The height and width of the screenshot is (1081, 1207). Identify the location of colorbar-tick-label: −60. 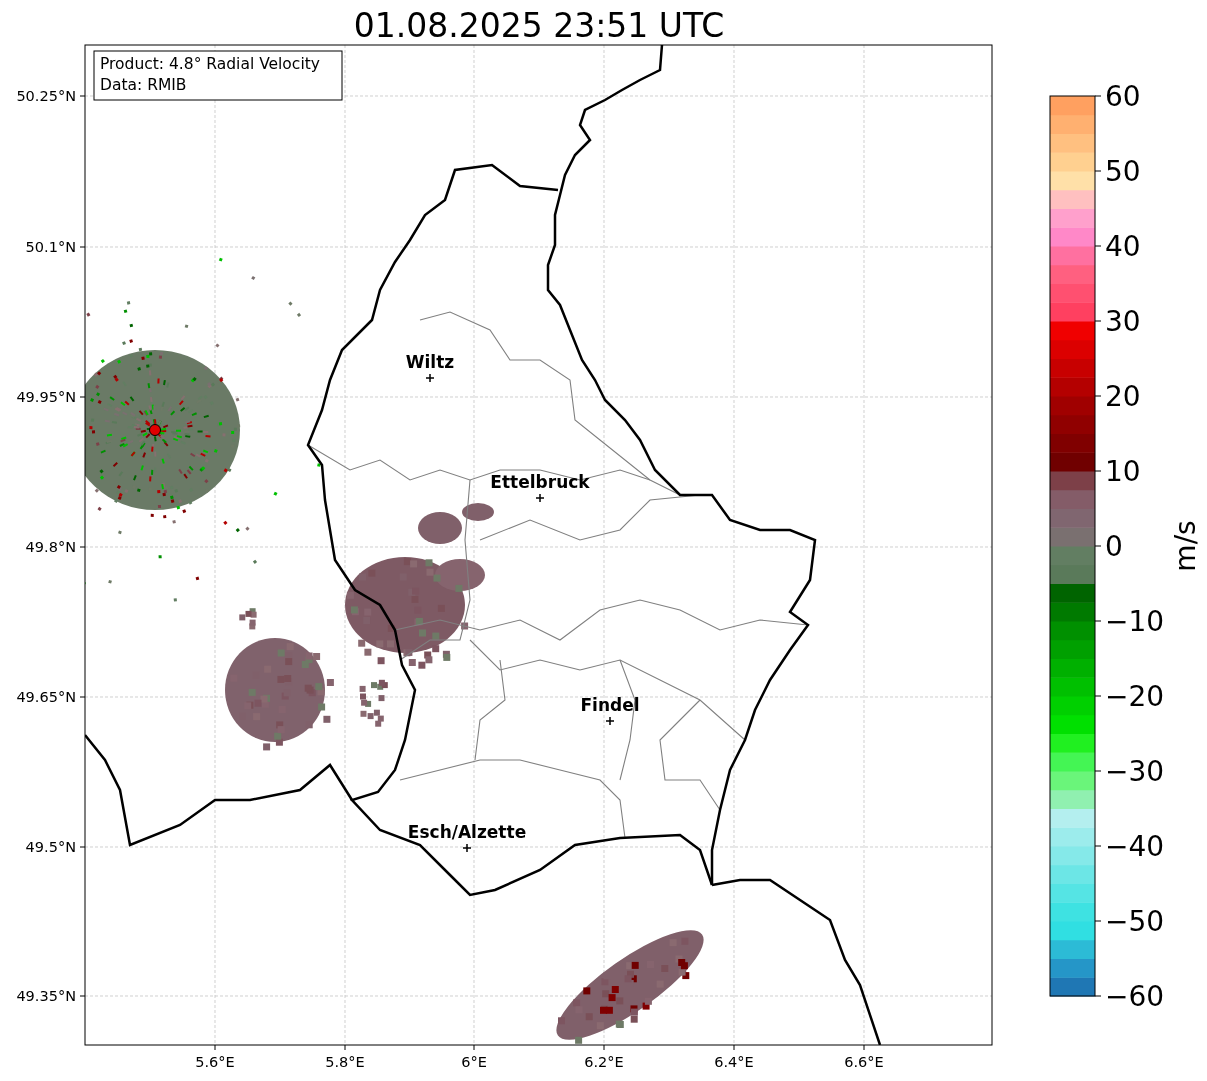
(1135, 996).